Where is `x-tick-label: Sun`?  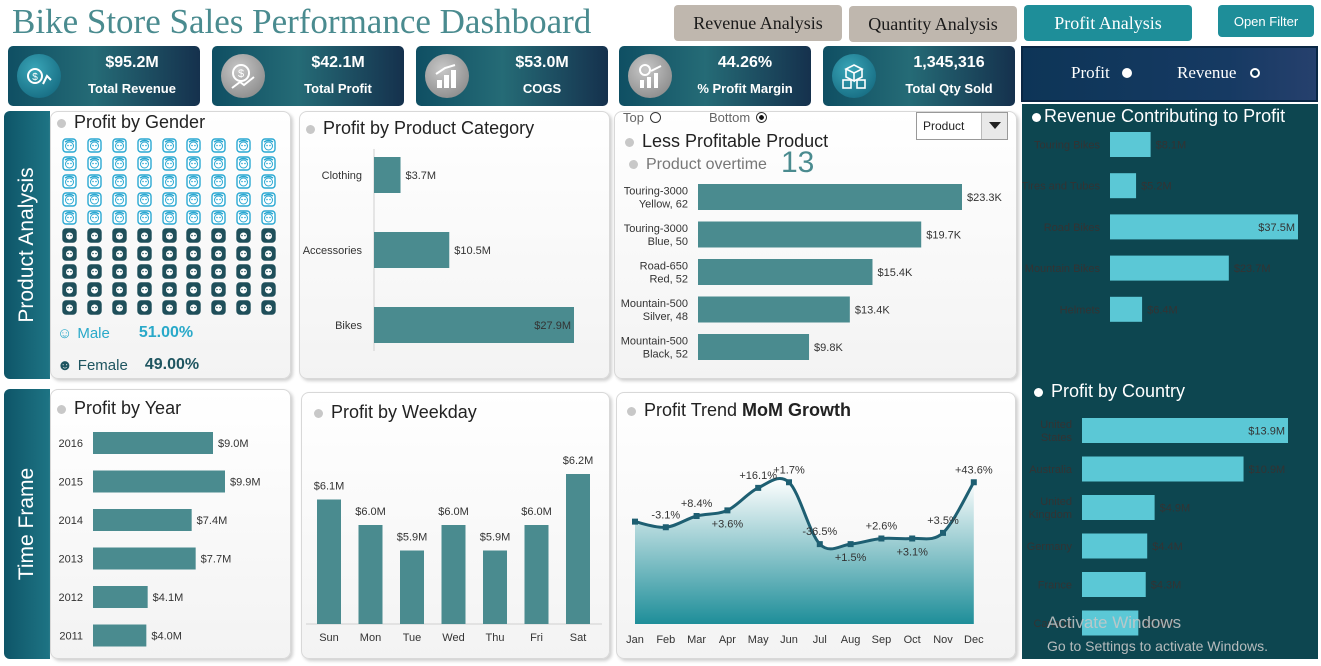
x-tick-label: Sun is located at coordinates (329, 638).